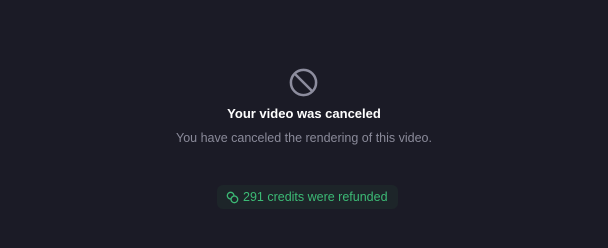  I want to click on cancel-icon, so click(303, 82).